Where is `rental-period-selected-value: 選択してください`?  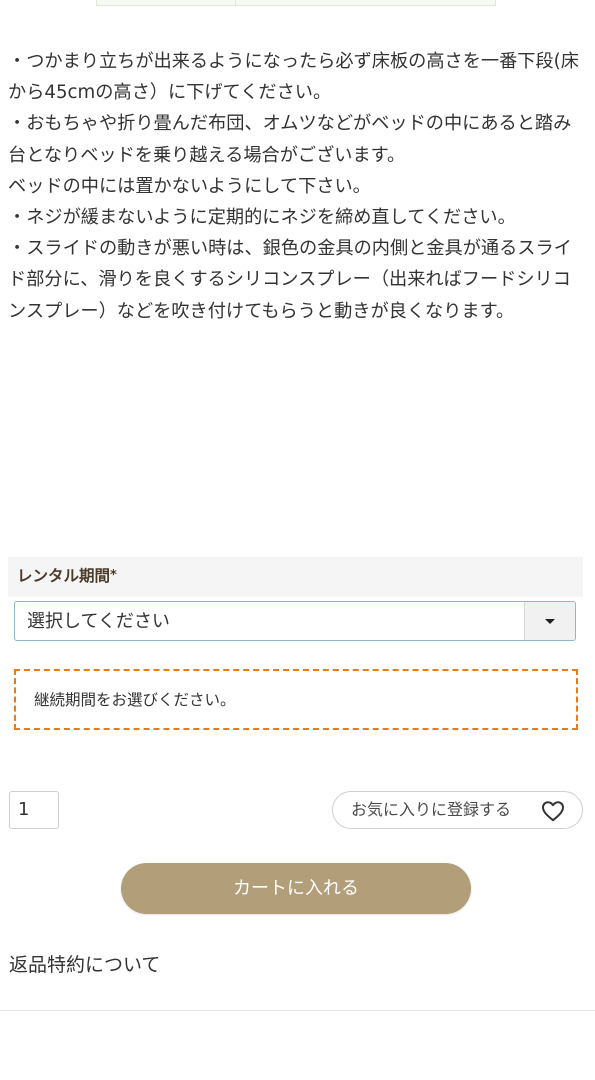
rental-period-selected-value: 選択してください is located at coordinates (98, 622).